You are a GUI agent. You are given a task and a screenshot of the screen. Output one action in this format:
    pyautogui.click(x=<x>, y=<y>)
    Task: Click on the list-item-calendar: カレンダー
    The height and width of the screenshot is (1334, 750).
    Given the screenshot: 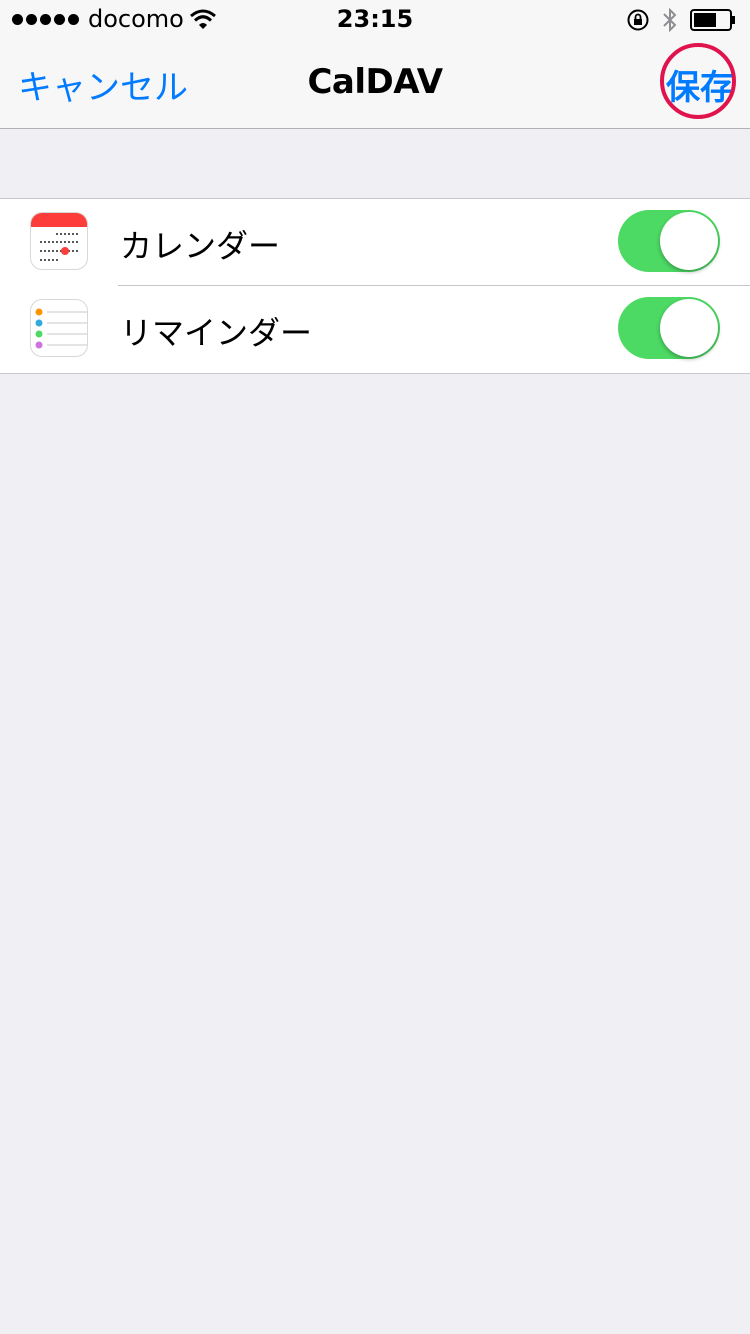 What is the action you would take?
    pyautogui.click(x=375, y=242)
    